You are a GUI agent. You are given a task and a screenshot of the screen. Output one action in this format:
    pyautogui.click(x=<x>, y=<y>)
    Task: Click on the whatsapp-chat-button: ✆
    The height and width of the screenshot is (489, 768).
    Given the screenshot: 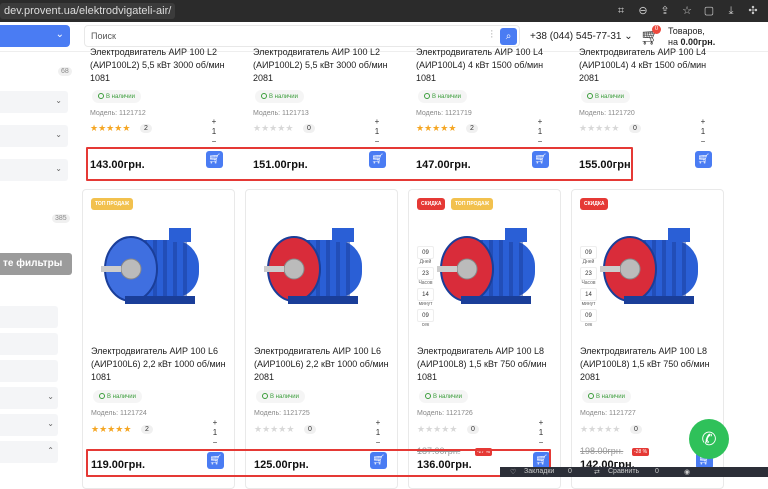 What is the action you would take?
    pyautogui.click(x=709, y=439)
    